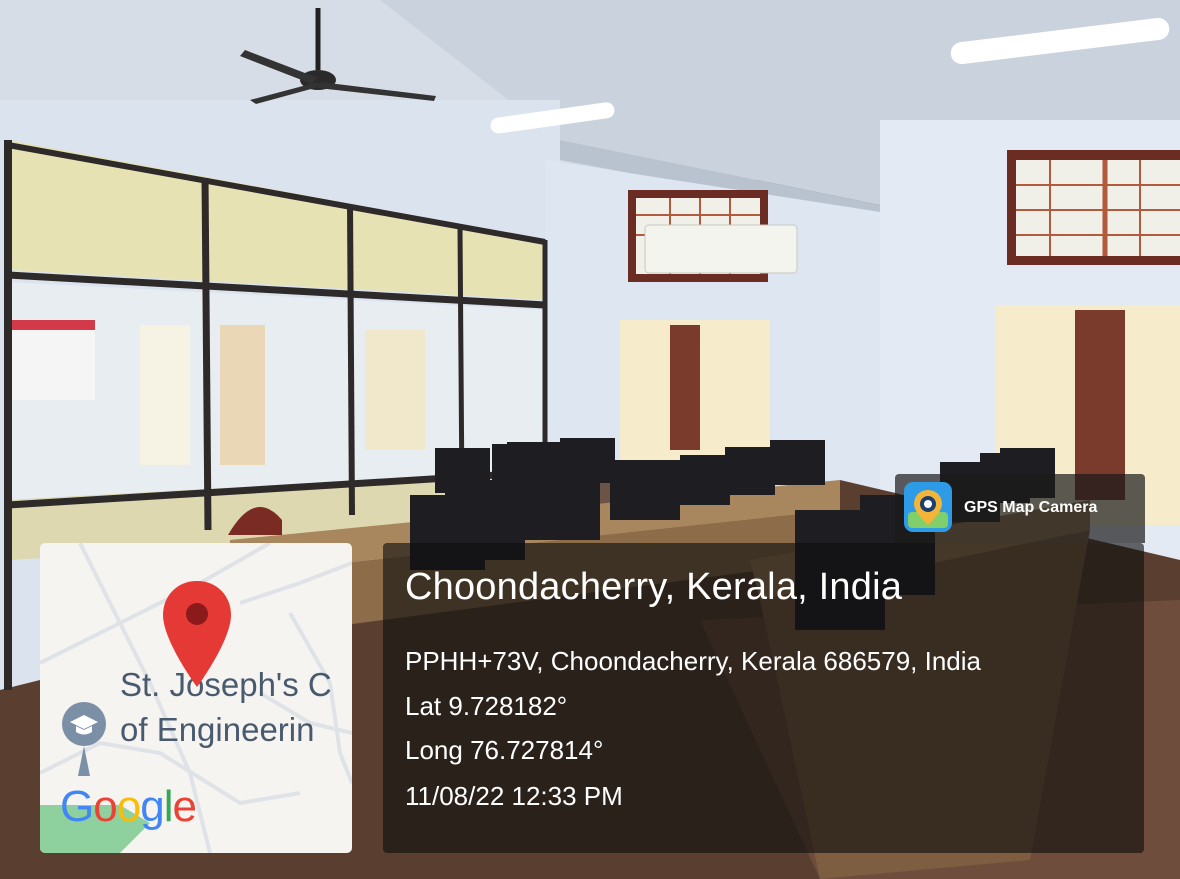 The image size is (1180, 879). I want to click on map-pin-camera-icon, so click(928, 507).